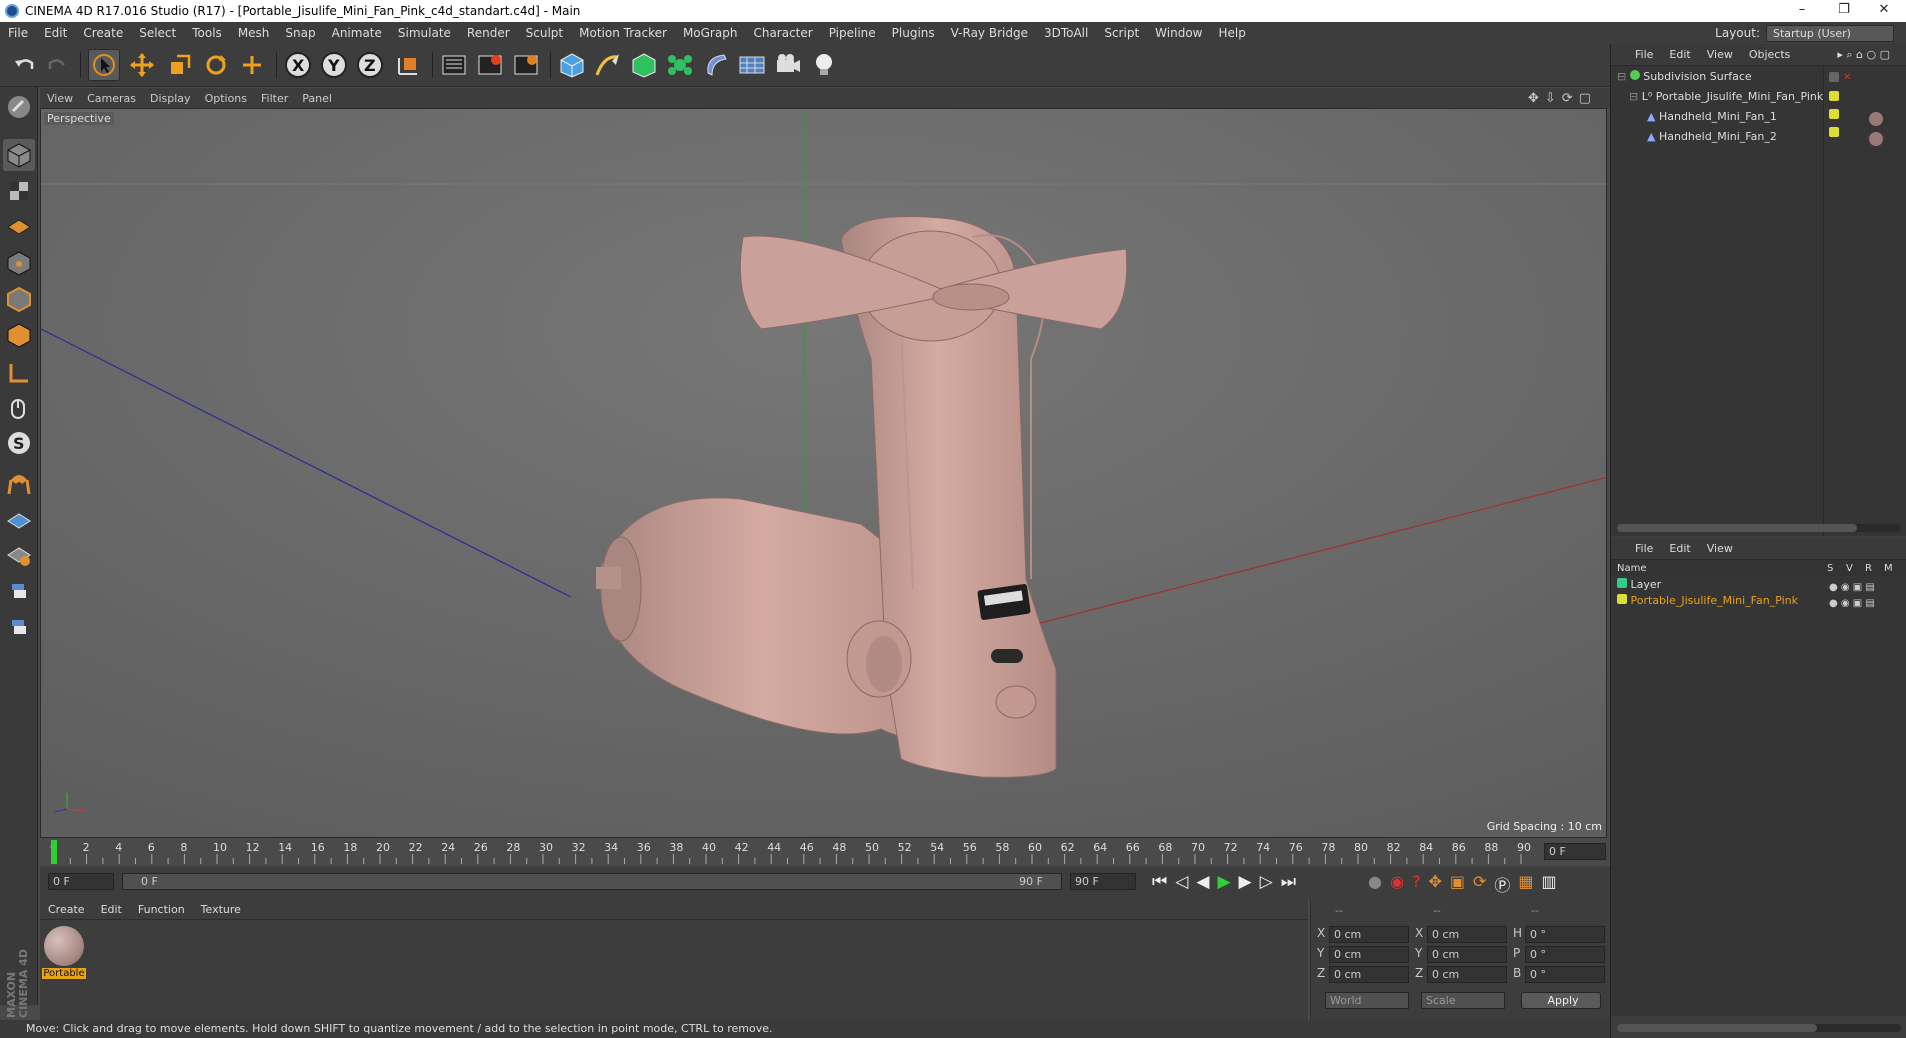 This screenshot has width=1906, height=1038. I want to click on grid-workplane-icon, so click(19, 521).